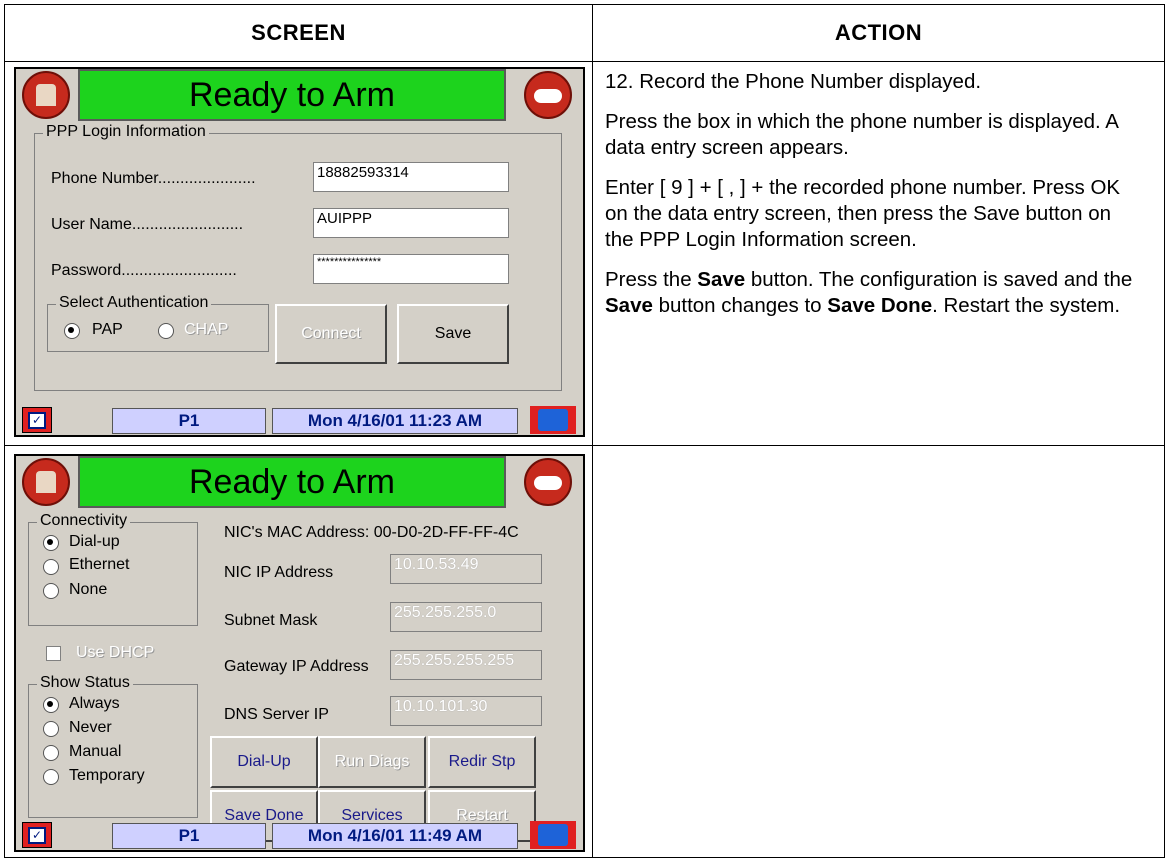 The image size is (1175, 863). What do you see at coordinates (72, 331) in the screenshot?
I see `pap-radio` at bounding box center [72, 331].